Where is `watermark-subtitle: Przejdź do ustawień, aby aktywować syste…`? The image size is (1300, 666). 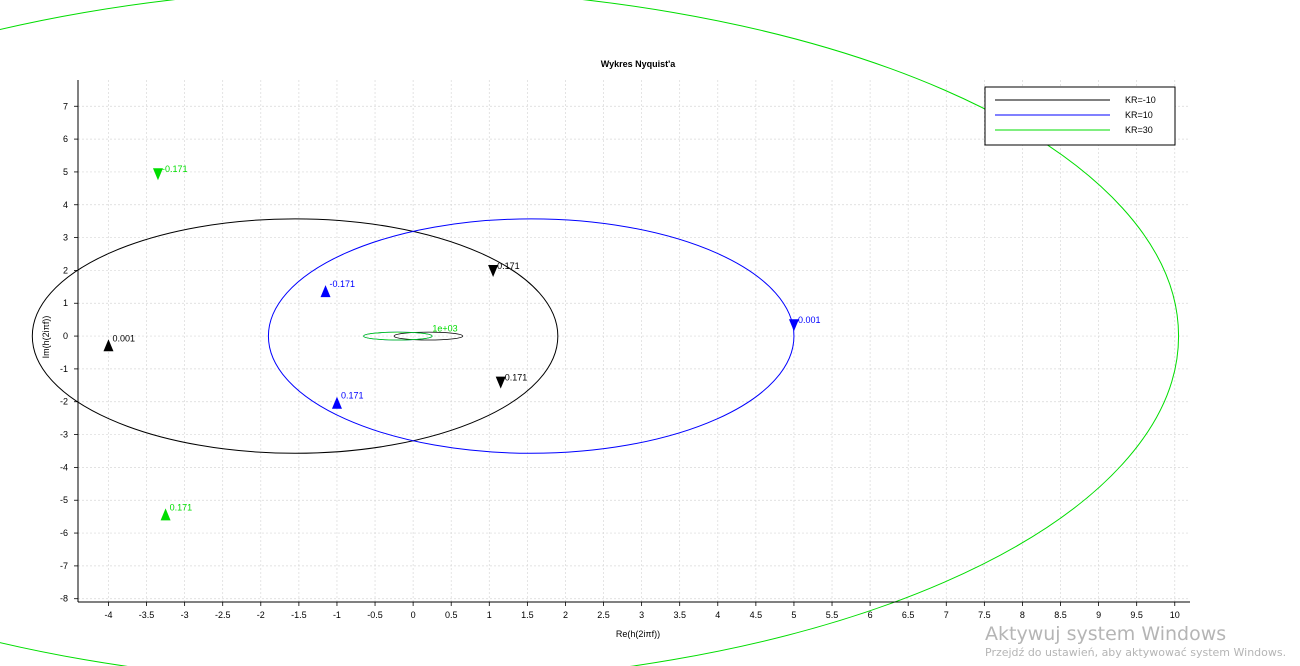
watermark-subtitle: Przejdź do ustawień, aby aktywować syste… is located at coordinates (1136, 652).